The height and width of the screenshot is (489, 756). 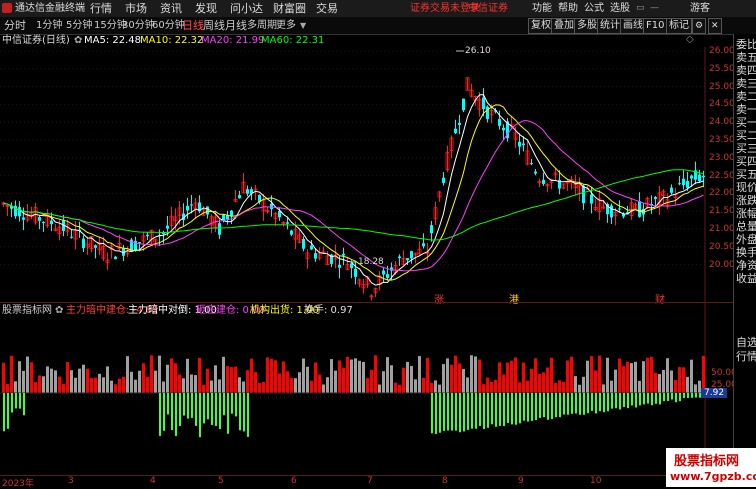 What do you see at coordinates (206, 8) in the screenshot?
I see `menu-item-discover: 发现` at bounding box center [206, 8].